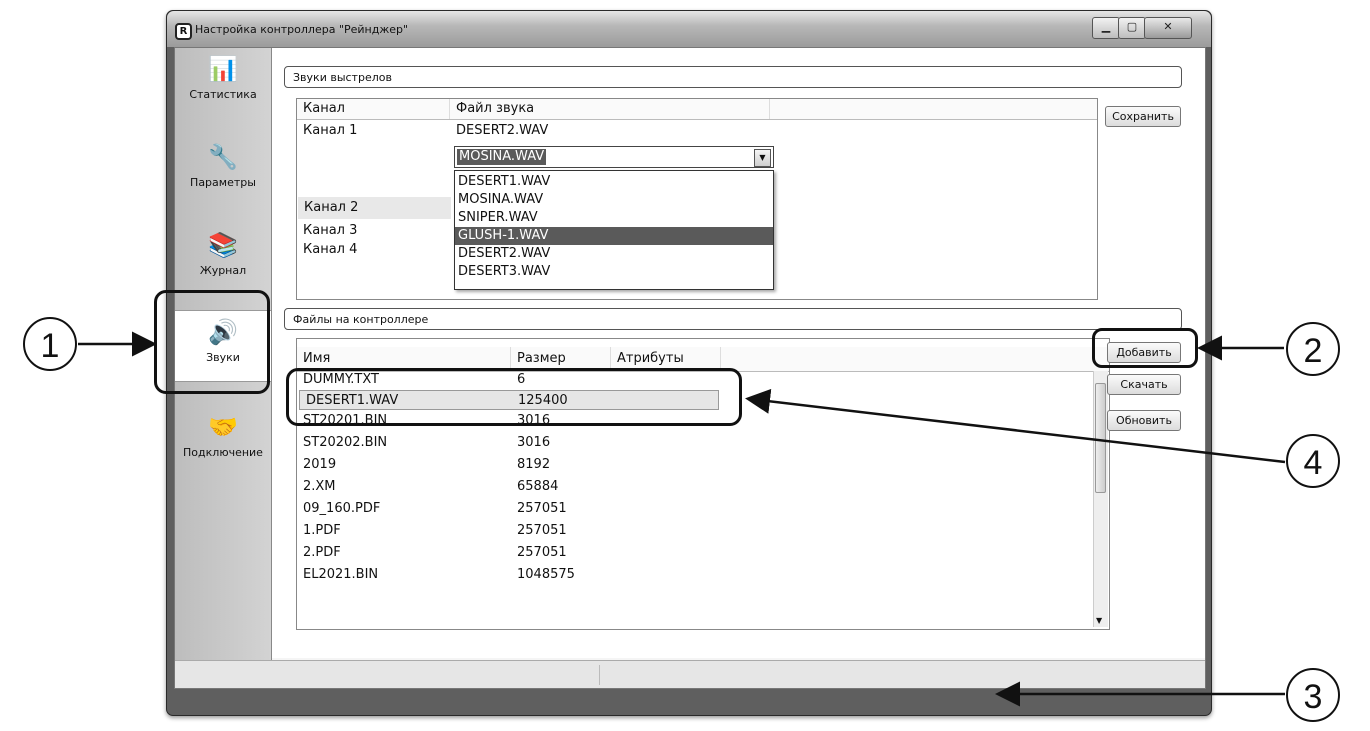  What do you see at coordinates (1313, 695) in the screenshot?
I see `callout-3: 3` at bounding box center [1313, 695].